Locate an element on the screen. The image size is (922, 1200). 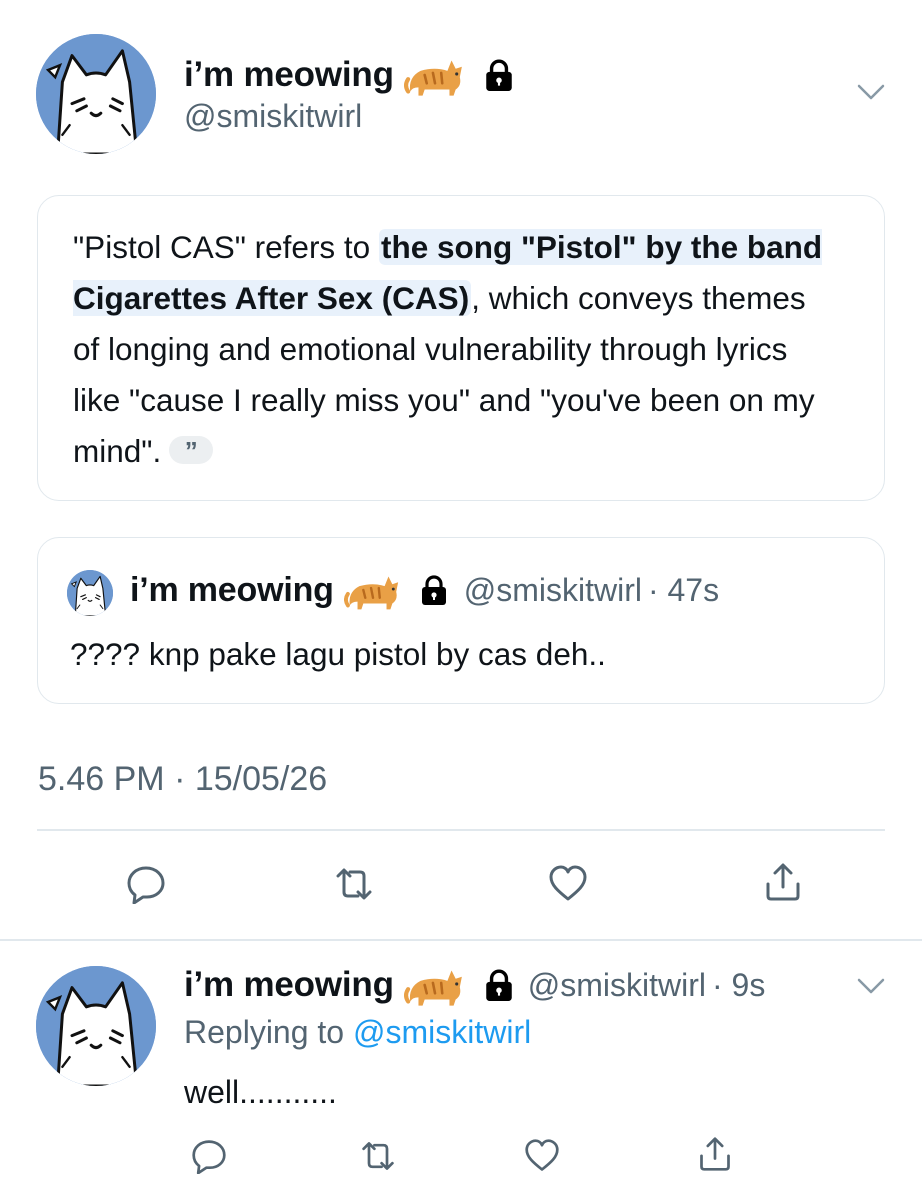
citation-quote-icon: ” is located at coordinates (191, 450).